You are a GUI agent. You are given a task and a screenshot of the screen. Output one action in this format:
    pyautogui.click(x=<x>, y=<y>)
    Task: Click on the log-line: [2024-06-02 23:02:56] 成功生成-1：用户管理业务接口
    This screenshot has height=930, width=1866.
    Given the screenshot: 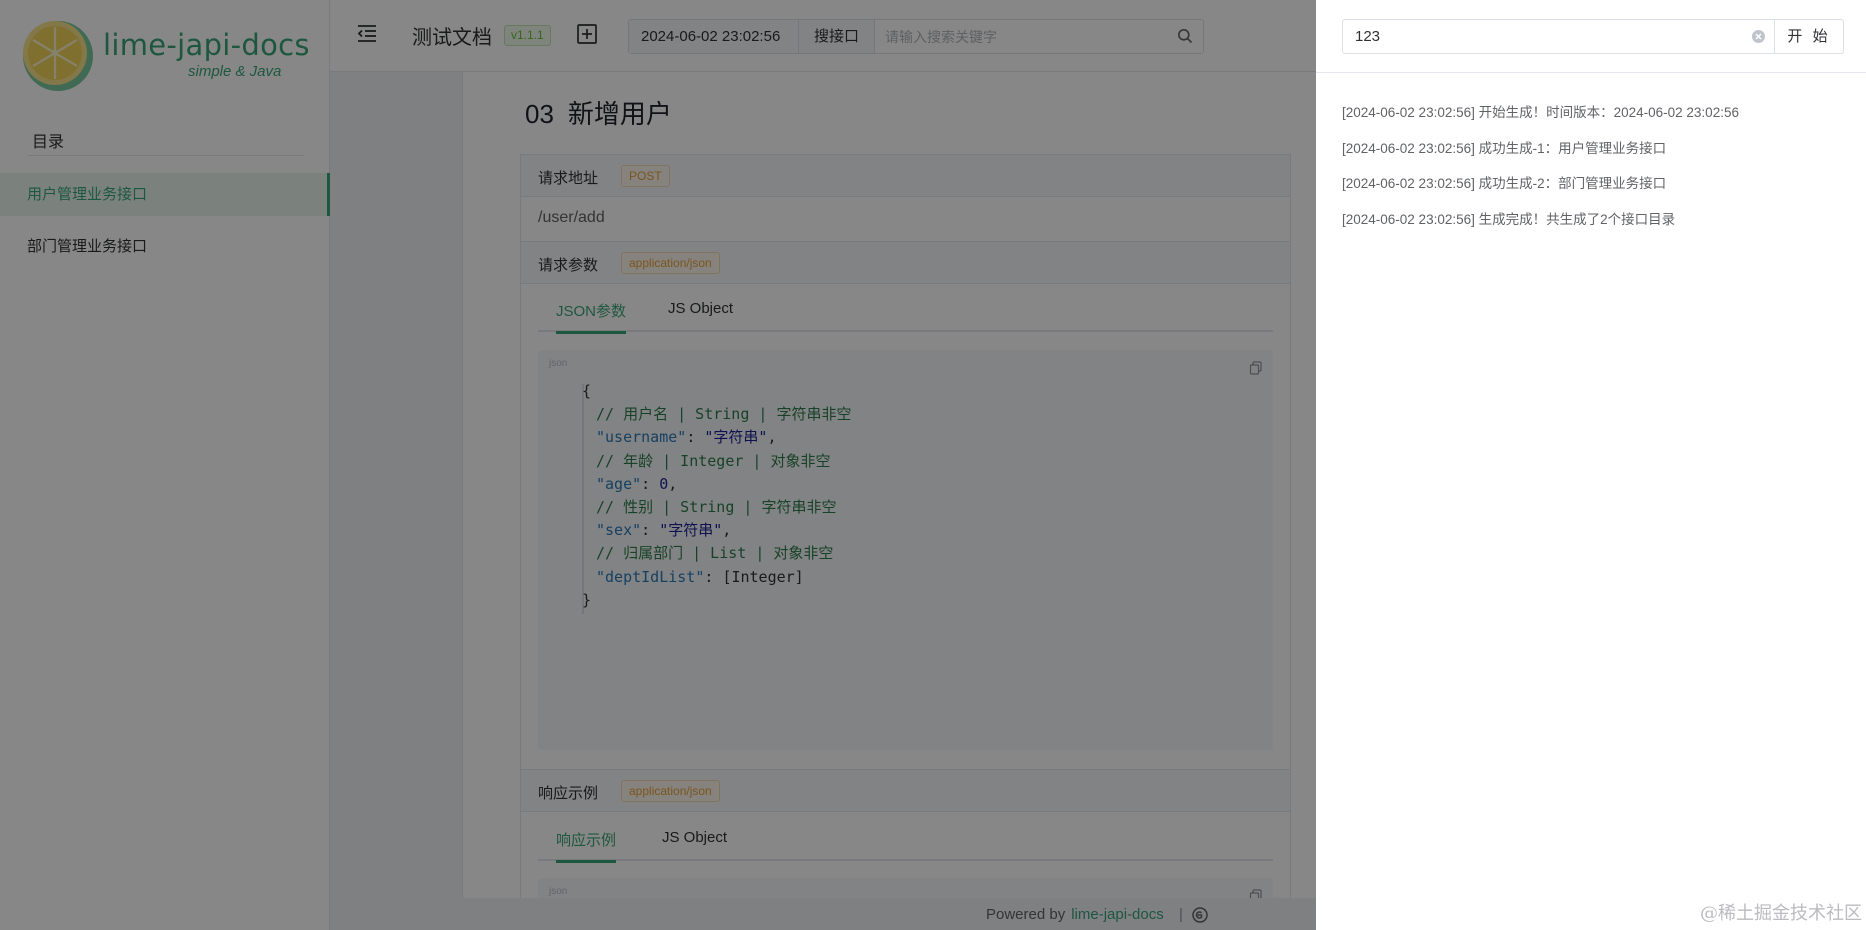 What is the action you would take?
    pyautogui.click(x=1504, y=148)
    